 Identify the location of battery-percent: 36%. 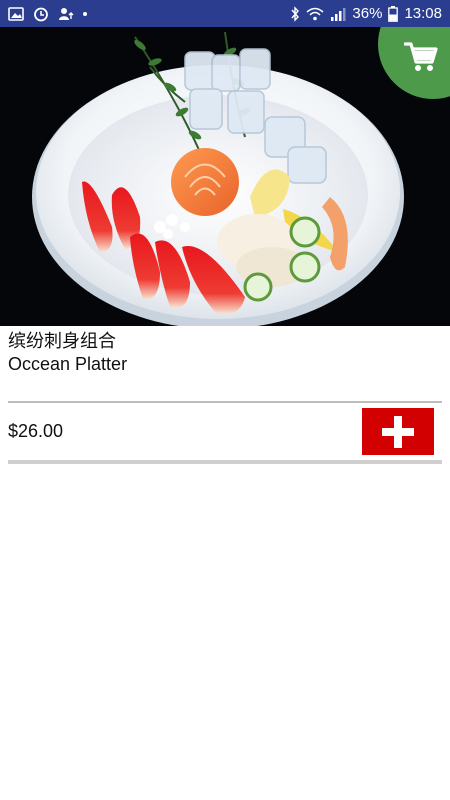
(367, 13).